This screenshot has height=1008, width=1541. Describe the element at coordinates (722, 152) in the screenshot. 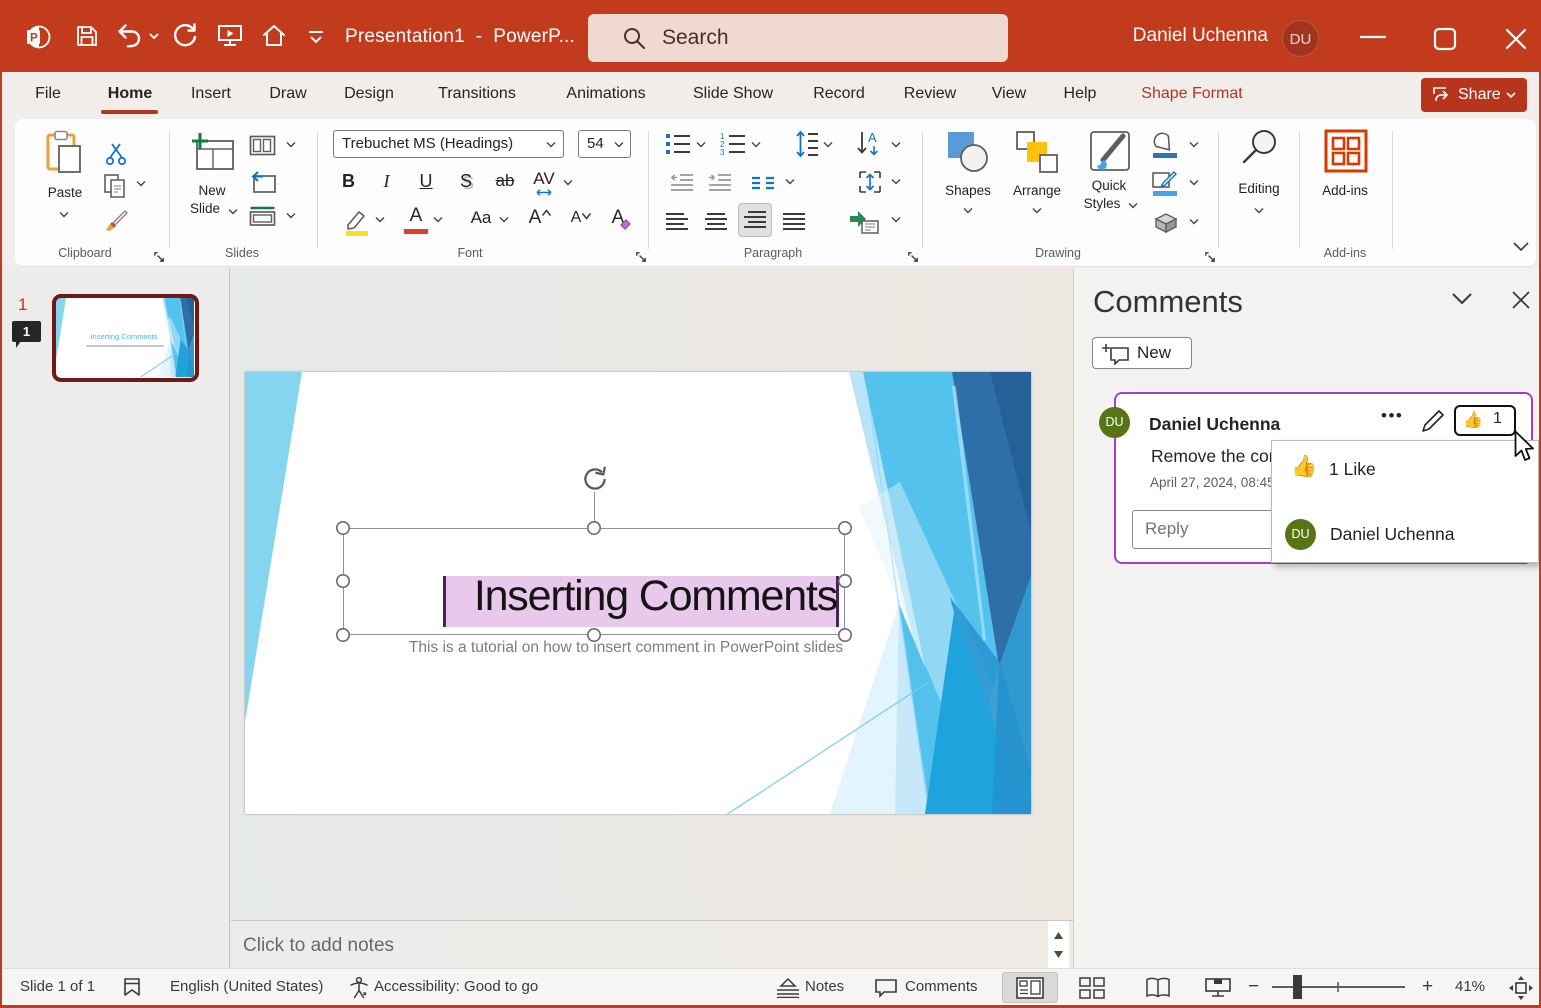

I see `svg-text: 3` at that location.